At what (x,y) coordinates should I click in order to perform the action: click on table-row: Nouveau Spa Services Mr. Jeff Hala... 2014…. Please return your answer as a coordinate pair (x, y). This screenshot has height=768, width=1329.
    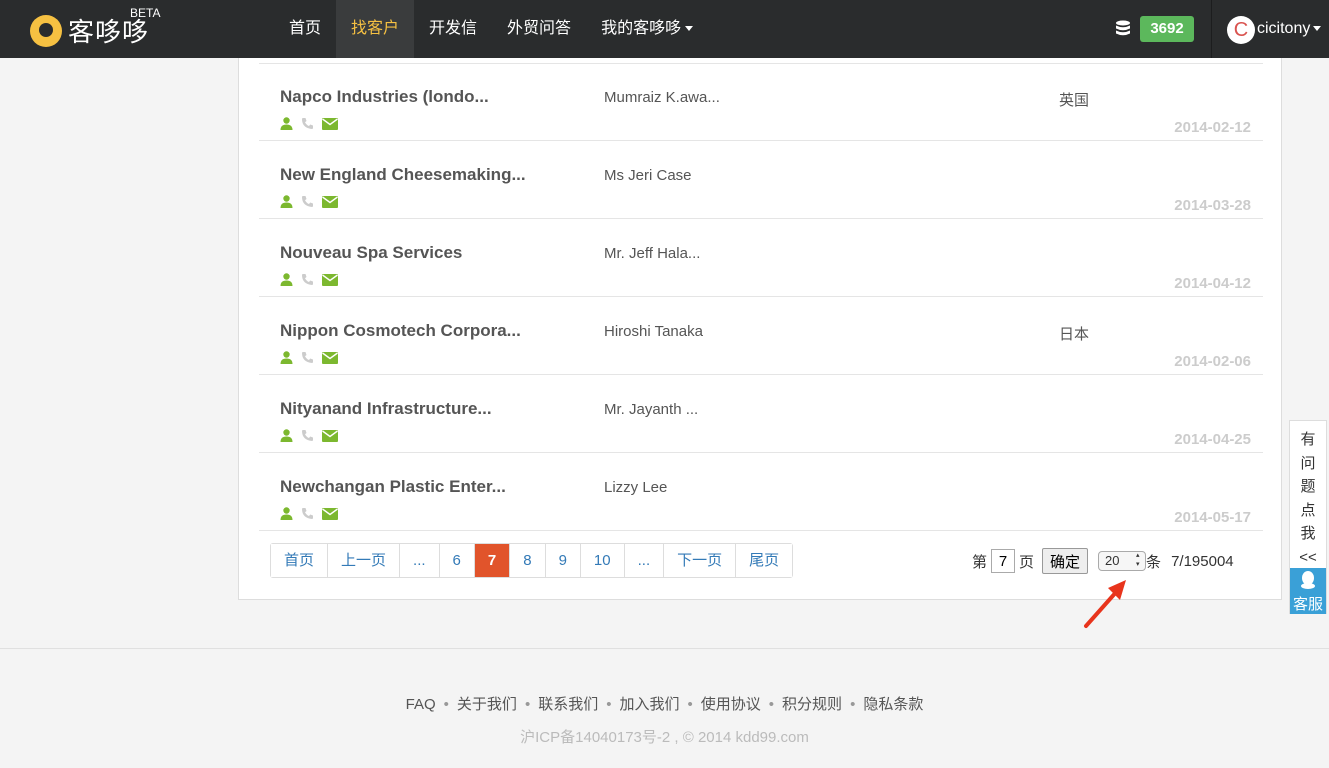
    Looking at the image, I should click on (761, 258).